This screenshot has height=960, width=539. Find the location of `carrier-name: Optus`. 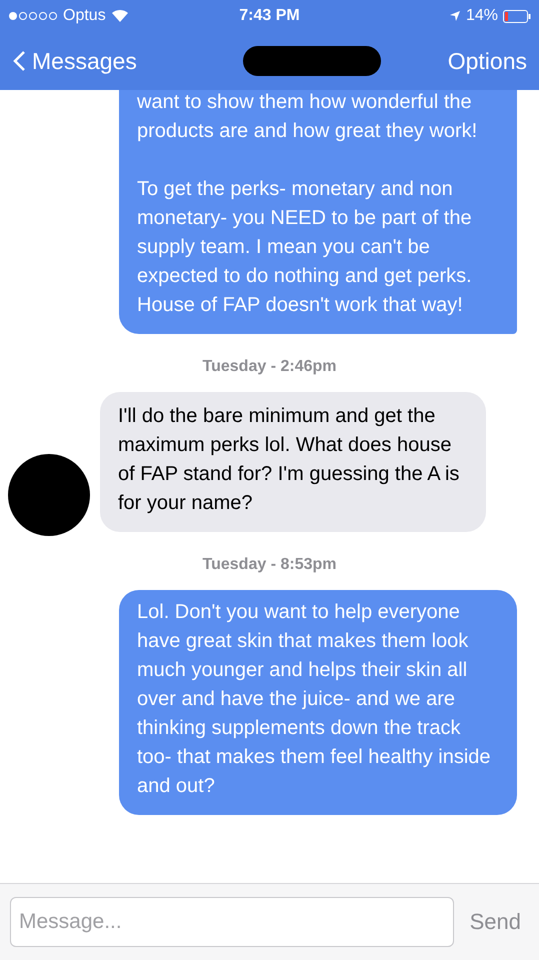

carrier-name: Optus is located at coordinates (84, 16).